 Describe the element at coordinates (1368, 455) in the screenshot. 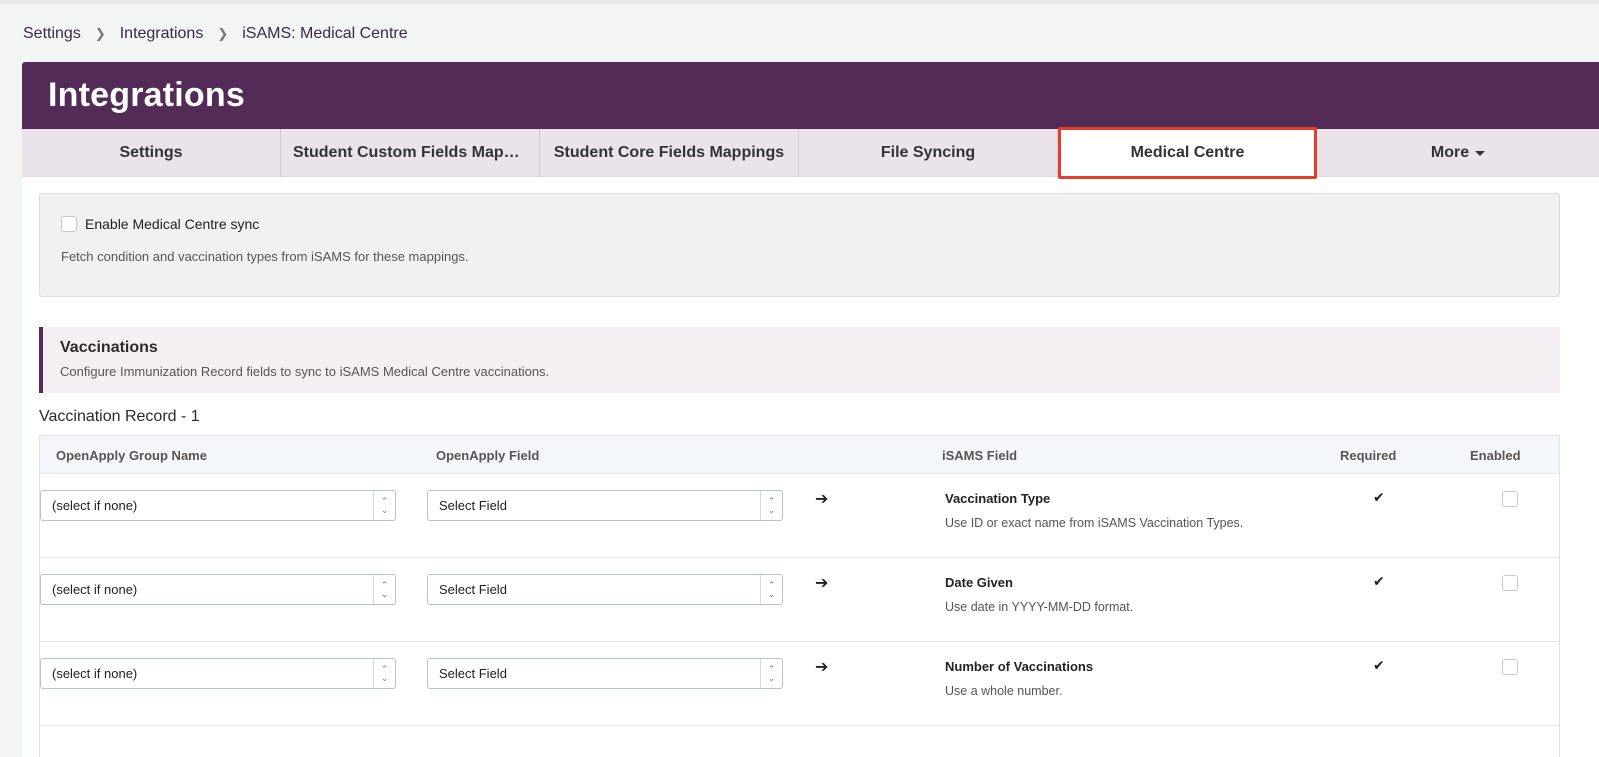

I see `column-header-required: Required` at that location.